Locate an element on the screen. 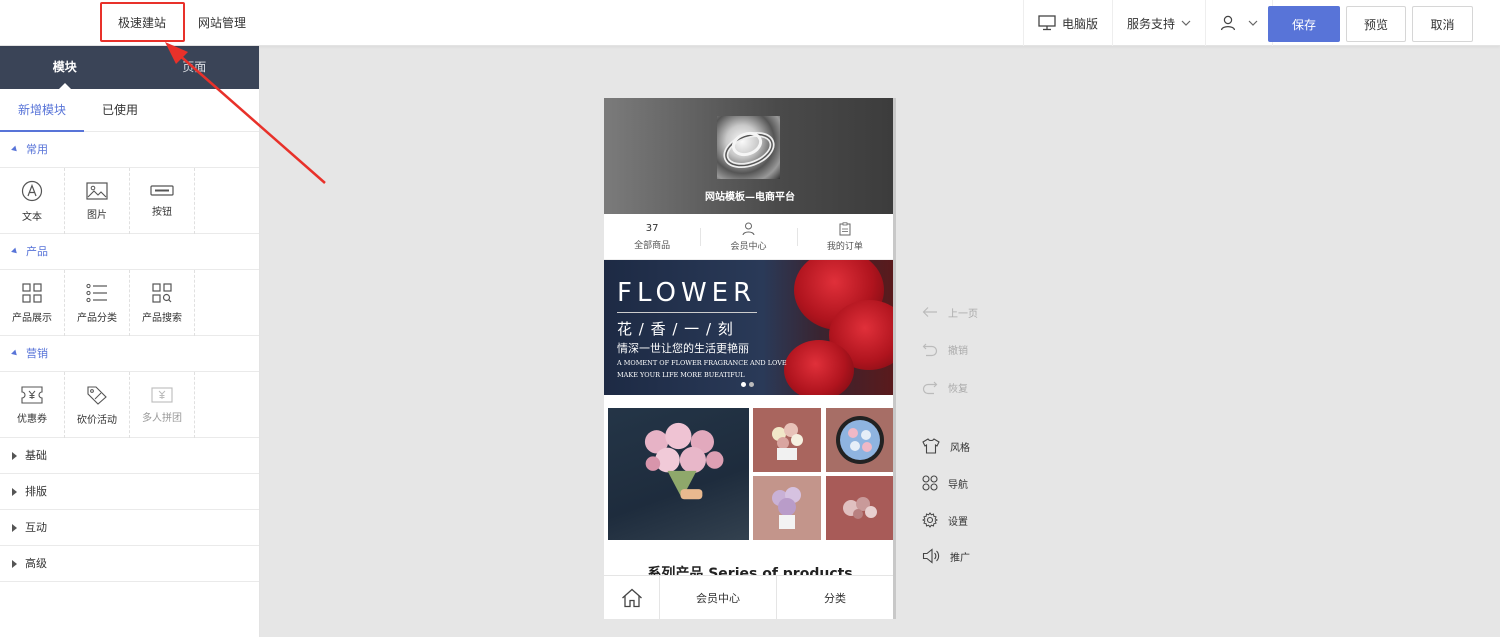  footer-home is located at coordinates (632, 597).